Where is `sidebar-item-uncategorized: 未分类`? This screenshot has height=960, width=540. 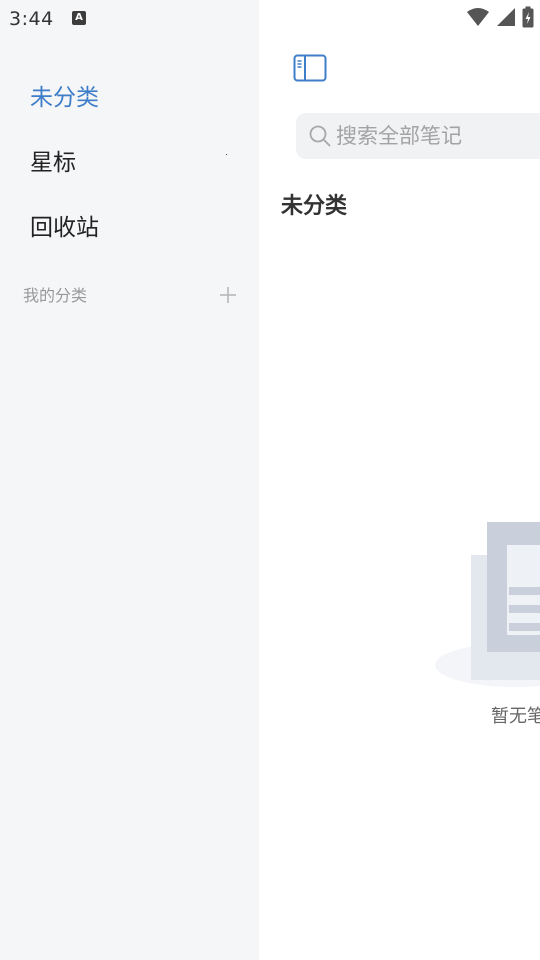
sidebar-item-uncategorized: 未分类 is located at coordinates (64, 98).